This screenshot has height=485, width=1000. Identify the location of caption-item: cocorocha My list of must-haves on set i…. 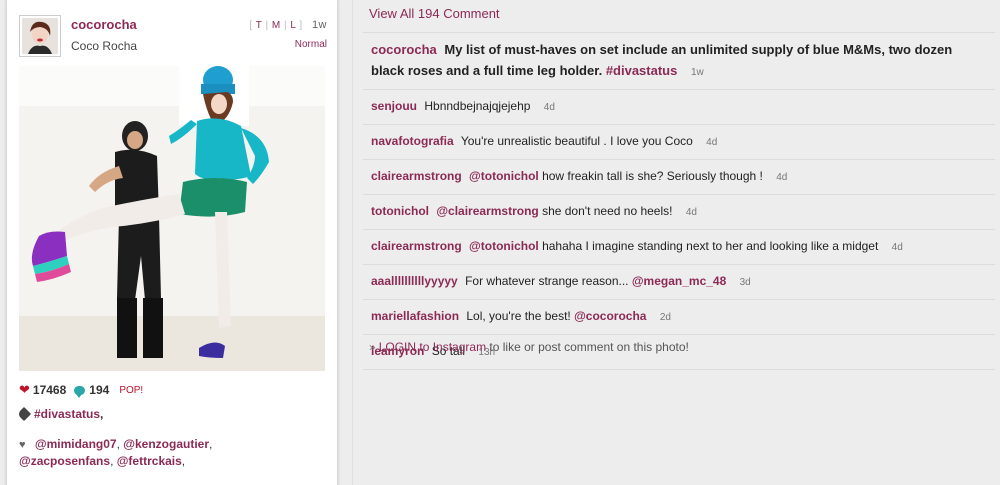
(679, 60).